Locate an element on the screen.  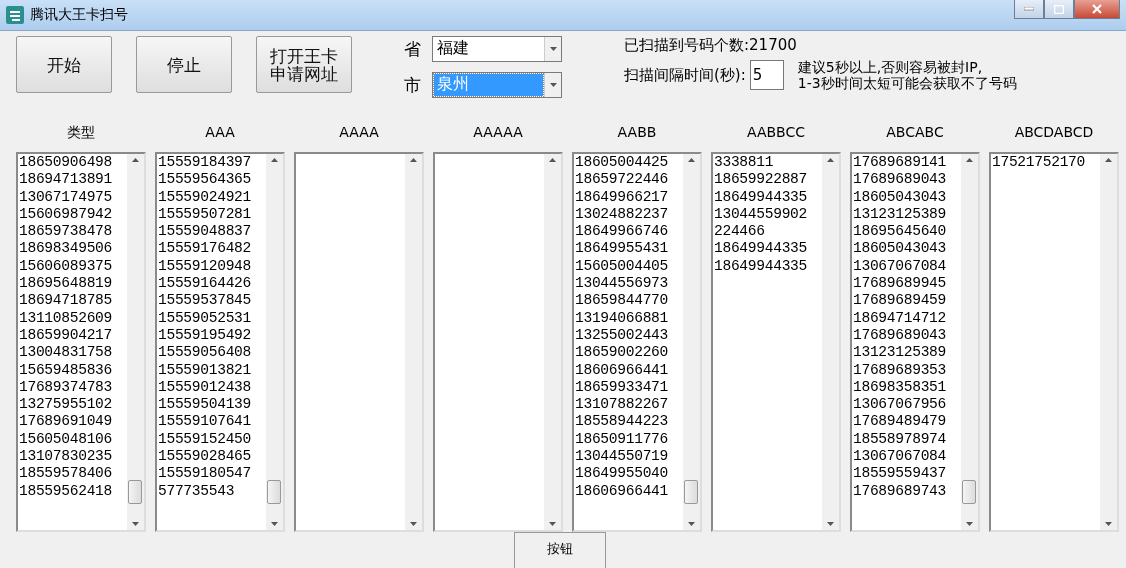
list-item: 18659722446 is located at coordinates (622, 180).